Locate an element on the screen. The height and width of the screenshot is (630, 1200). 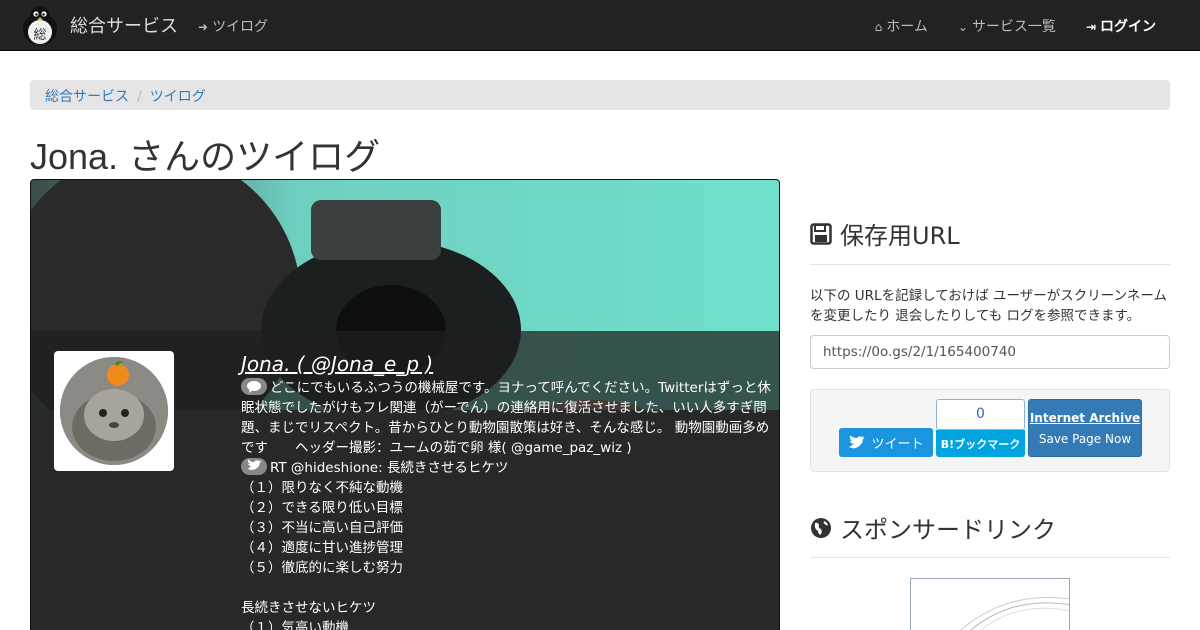
tweet-button: ツイート is located at coordinates (886, 442).